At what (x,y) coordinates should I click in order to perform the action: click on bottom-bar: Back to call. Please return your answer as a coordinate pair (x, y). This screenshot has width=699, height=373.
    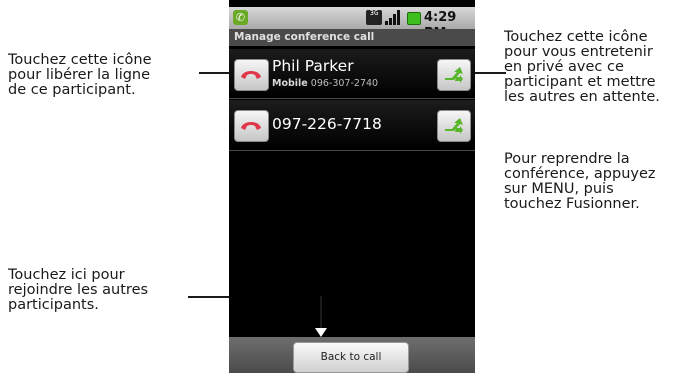
    Looking at the image, I should click on (352, 355).